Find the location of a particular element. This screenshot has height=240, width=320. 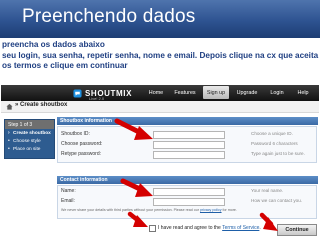

step-create-shoutbox: › Create shoutbox is located at coordinates (29, 133).